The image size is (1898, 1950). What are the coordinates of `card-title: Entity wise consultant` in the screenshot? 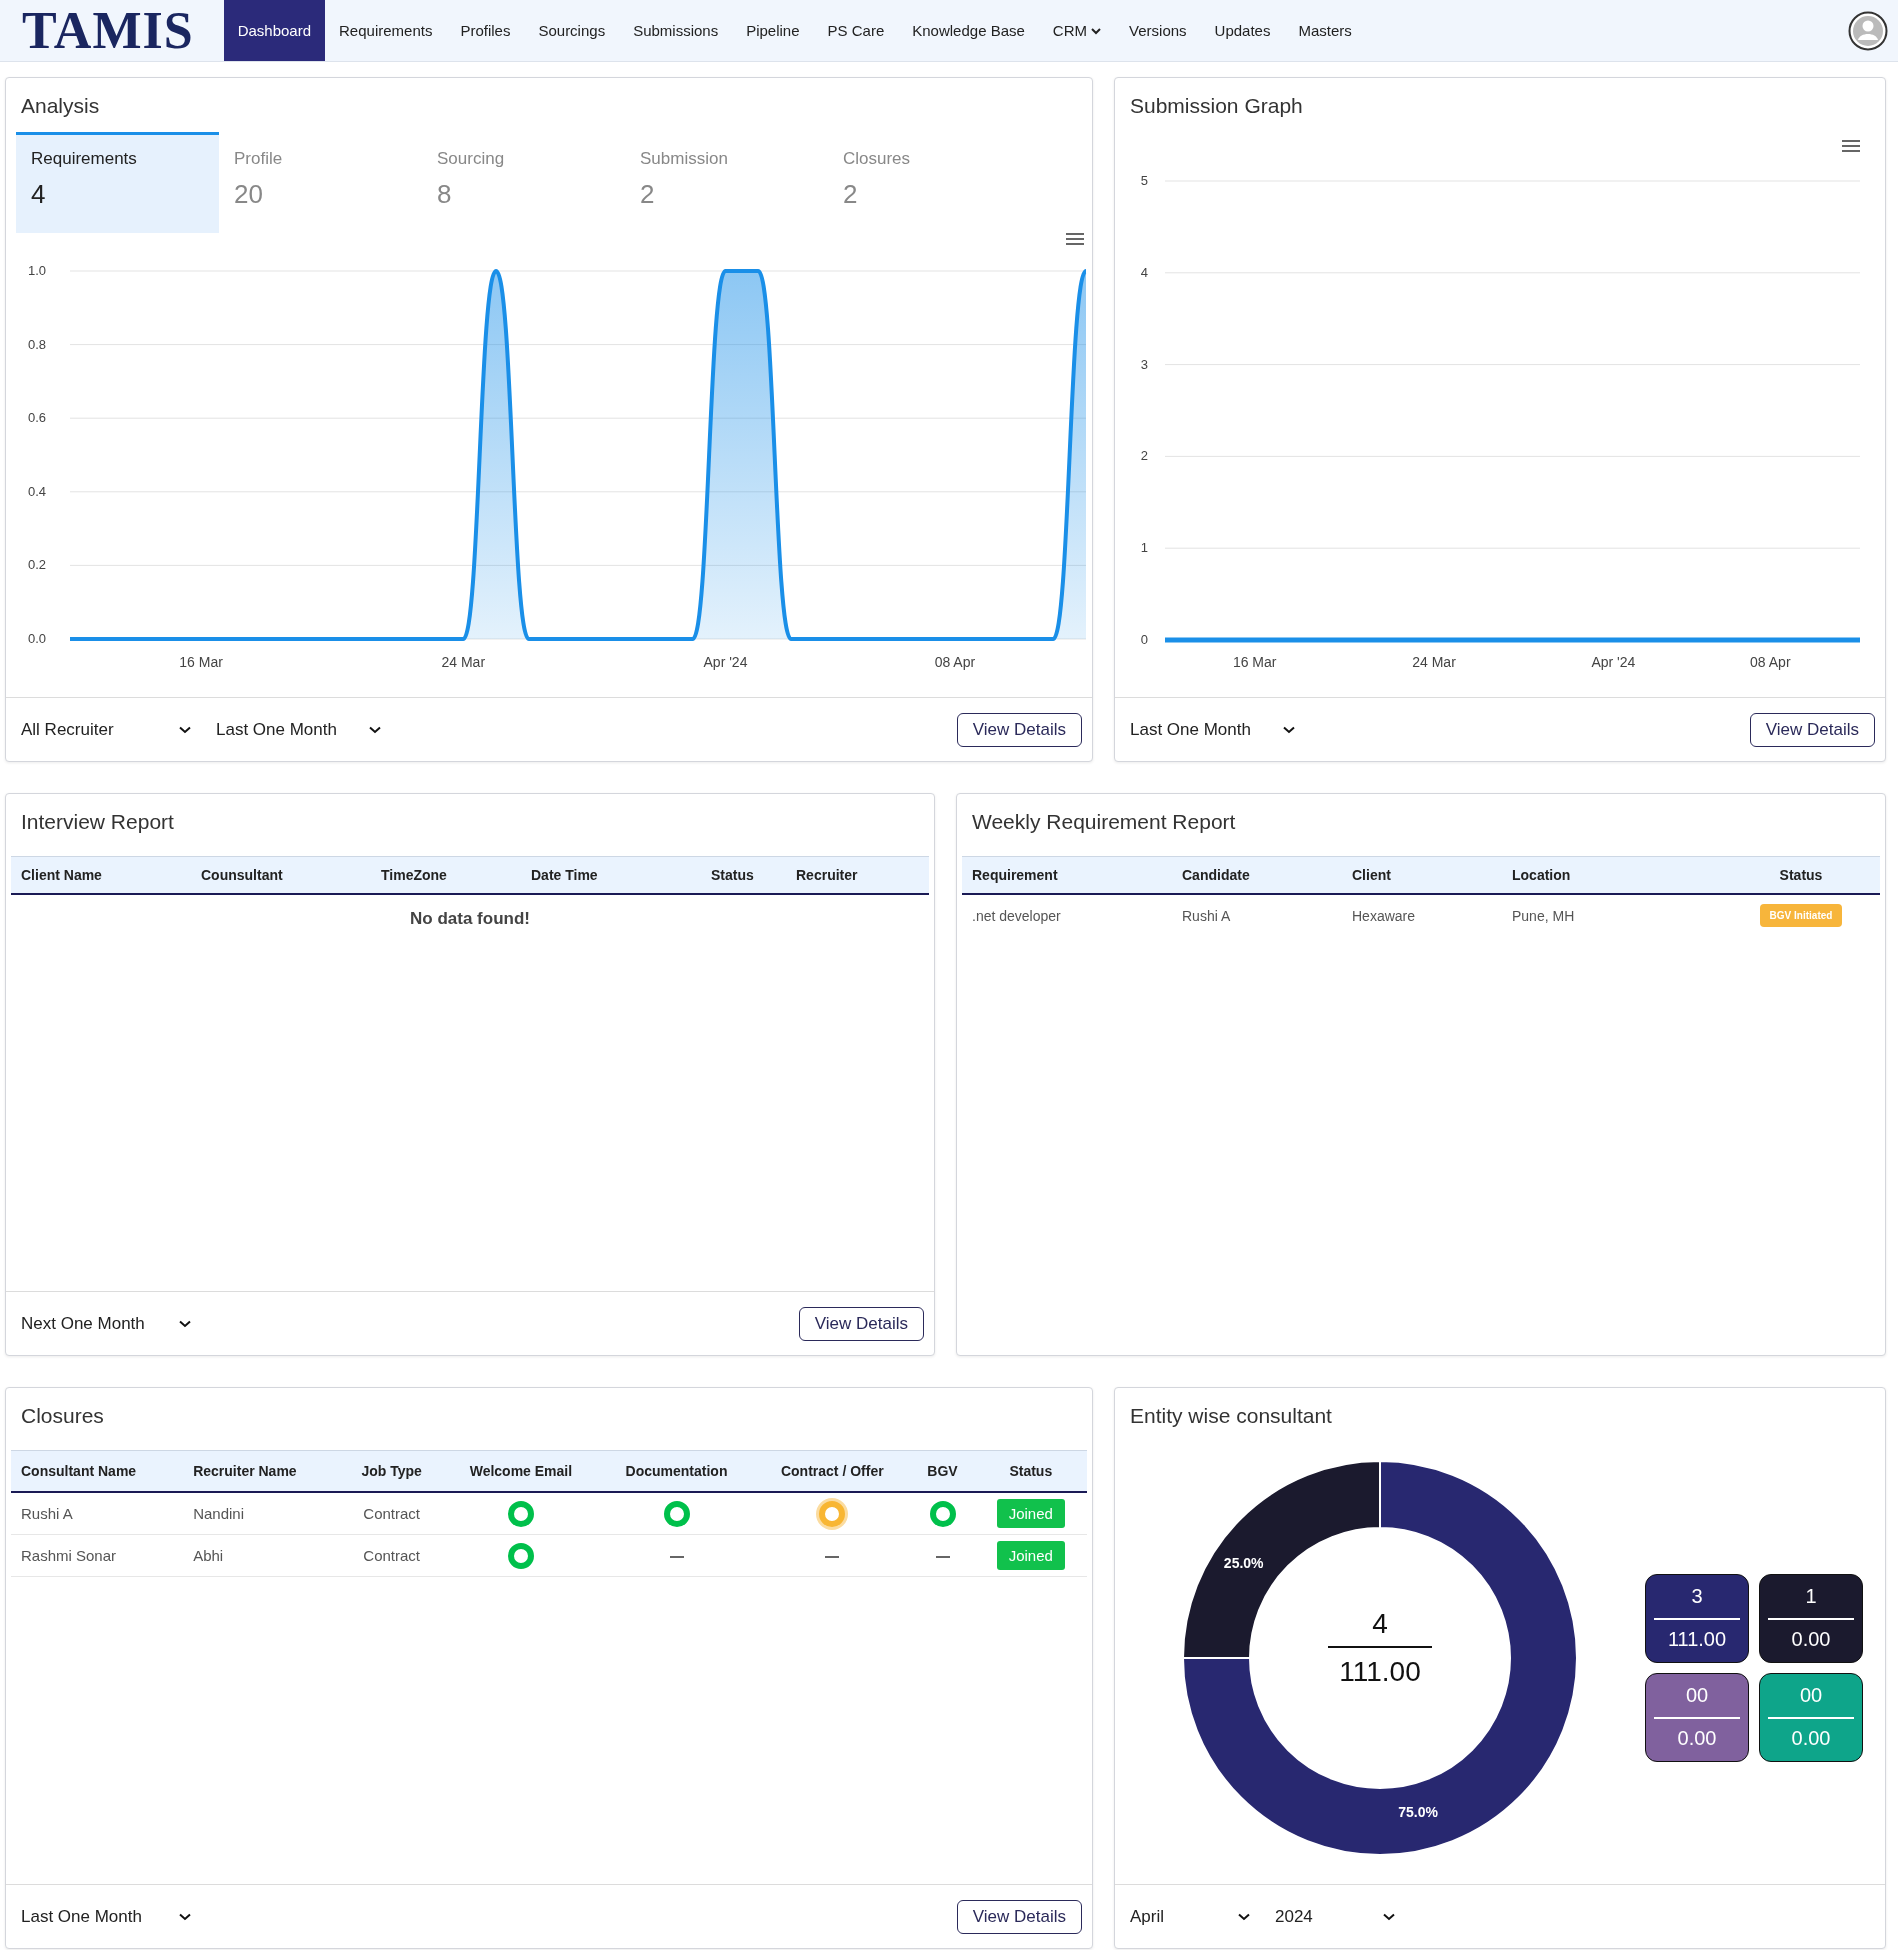 It's located at (1231, 1416).